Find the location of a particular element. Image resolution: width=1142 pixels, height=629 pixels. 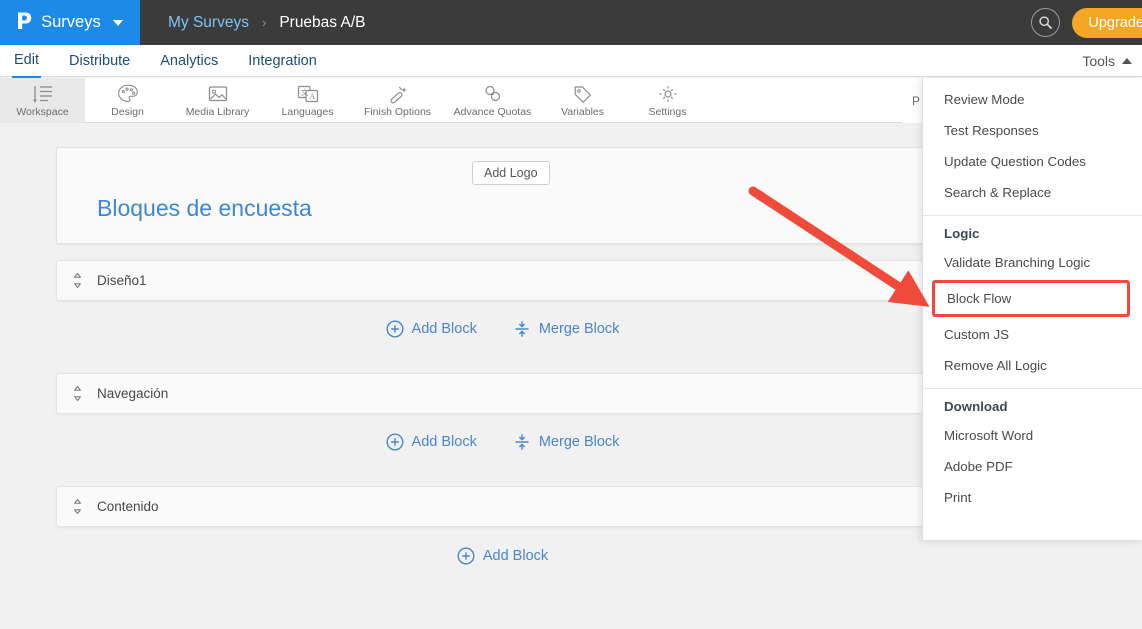

product-logo-icon: P is located at coordinates (24, 22).